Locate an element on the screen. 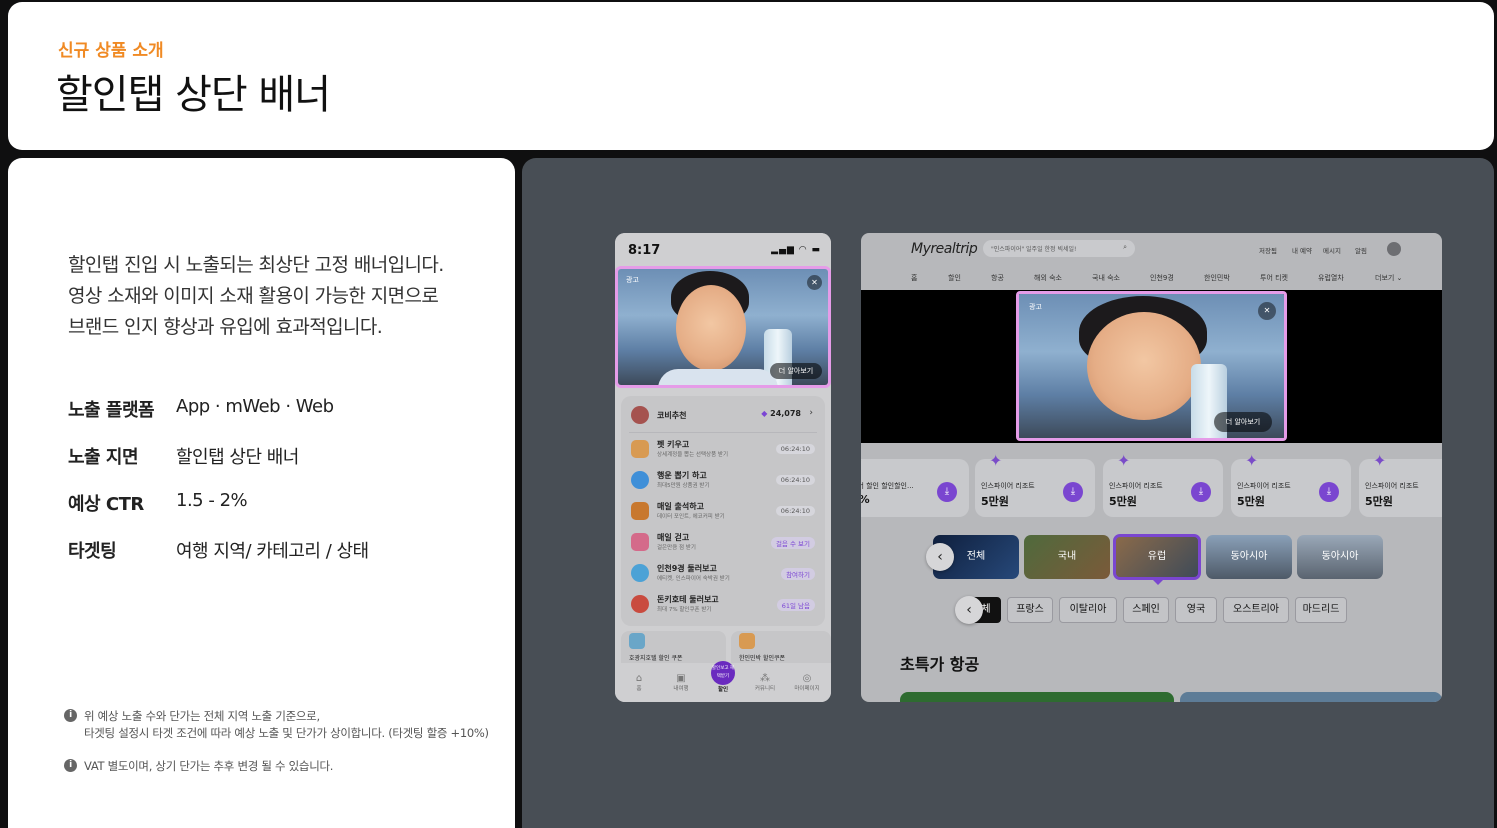  search-placeholder: "인스파이어" 일주일 한정 빅세일! is located at coordinates (1034, 249).